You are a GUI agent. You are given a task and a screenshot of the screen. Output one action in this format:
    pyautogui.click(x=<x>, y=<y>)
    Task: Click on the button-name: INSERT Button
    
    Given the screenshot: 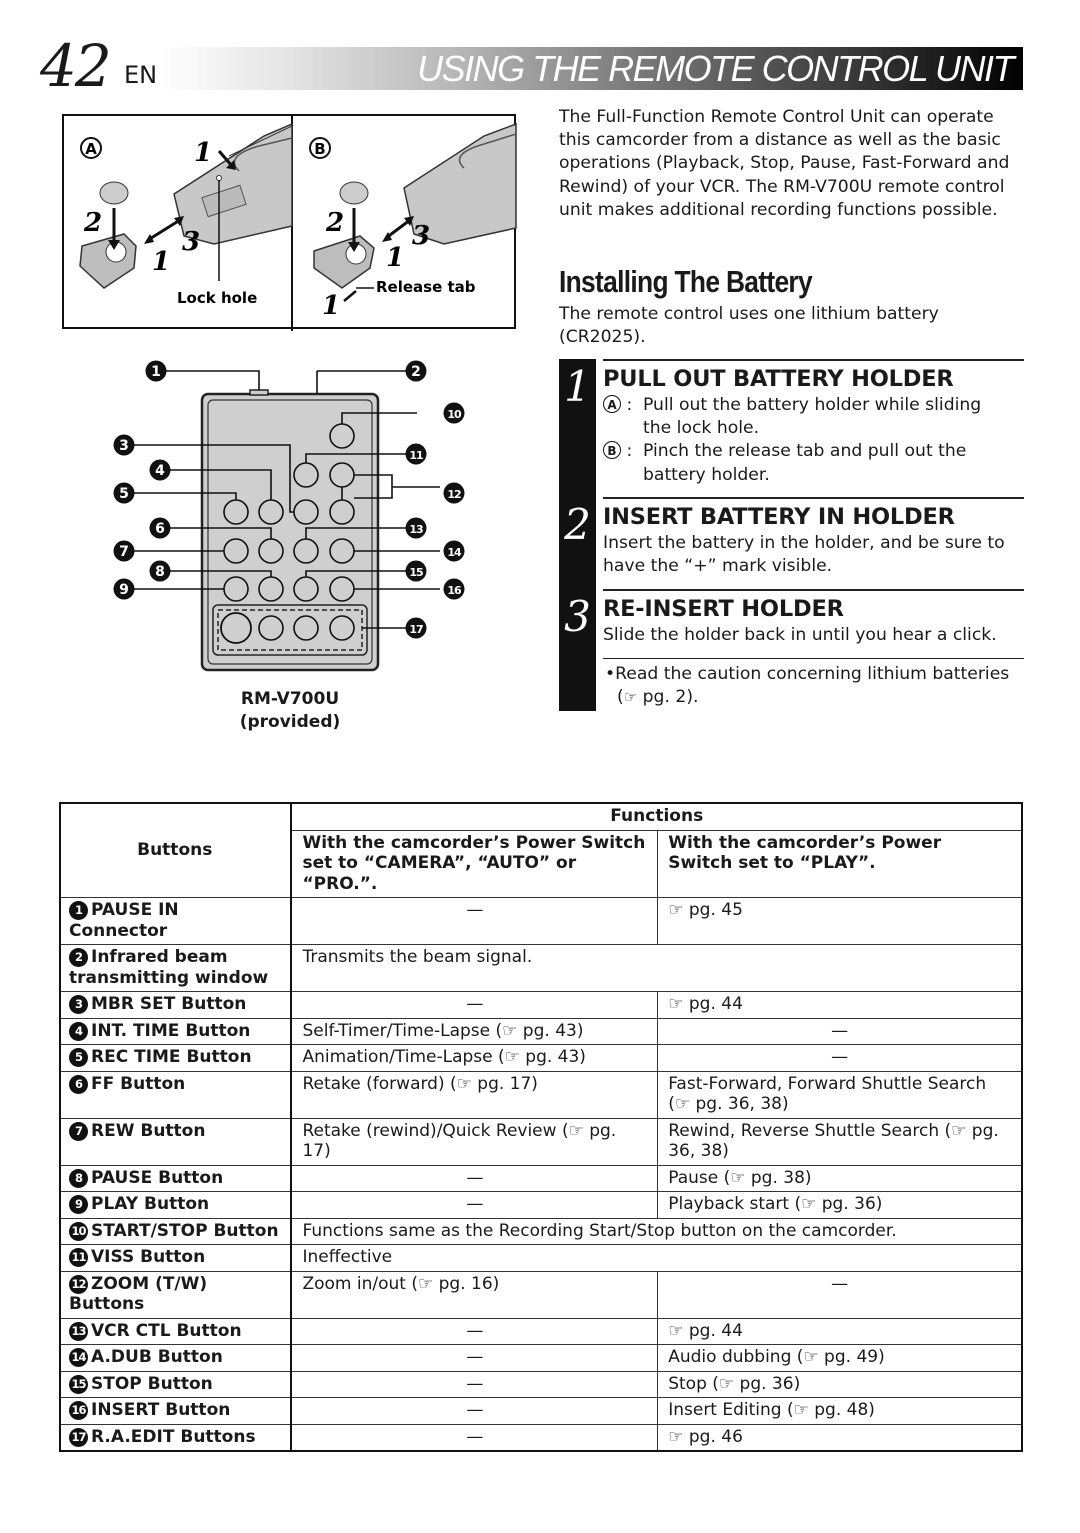 What is the action you would take?
    pyautogui.click(x=161, y=1410)
    